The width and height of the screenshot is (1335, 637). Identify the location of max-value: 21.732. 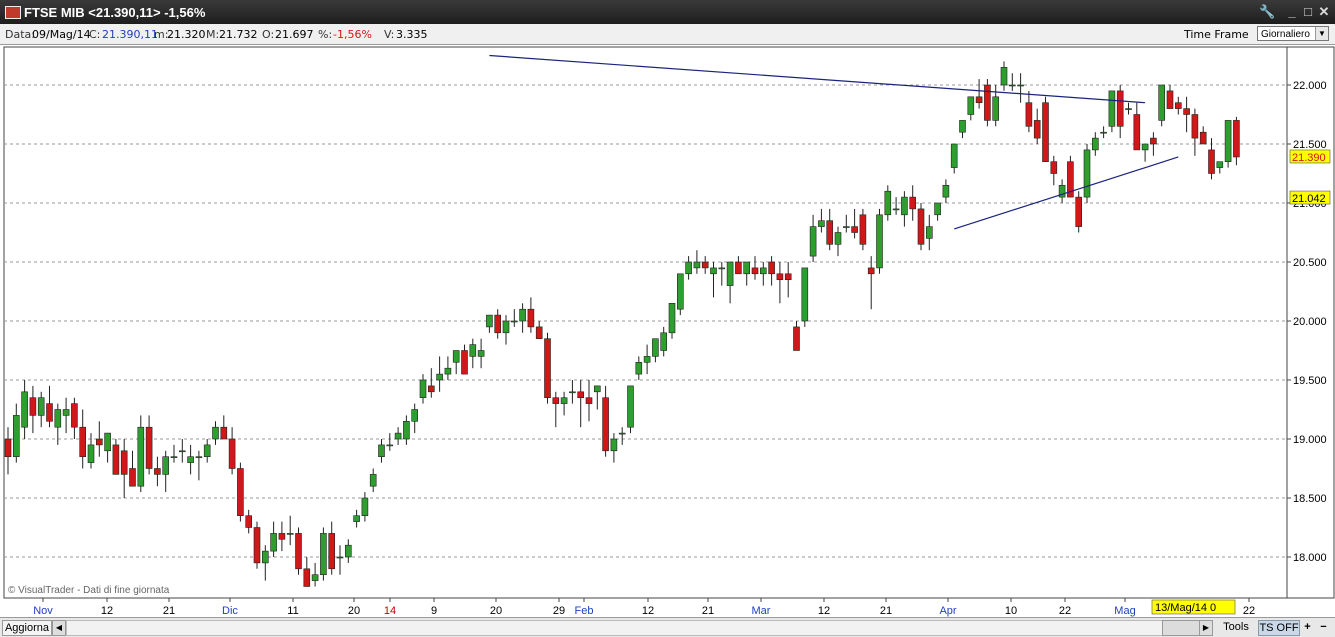
(238, 34).